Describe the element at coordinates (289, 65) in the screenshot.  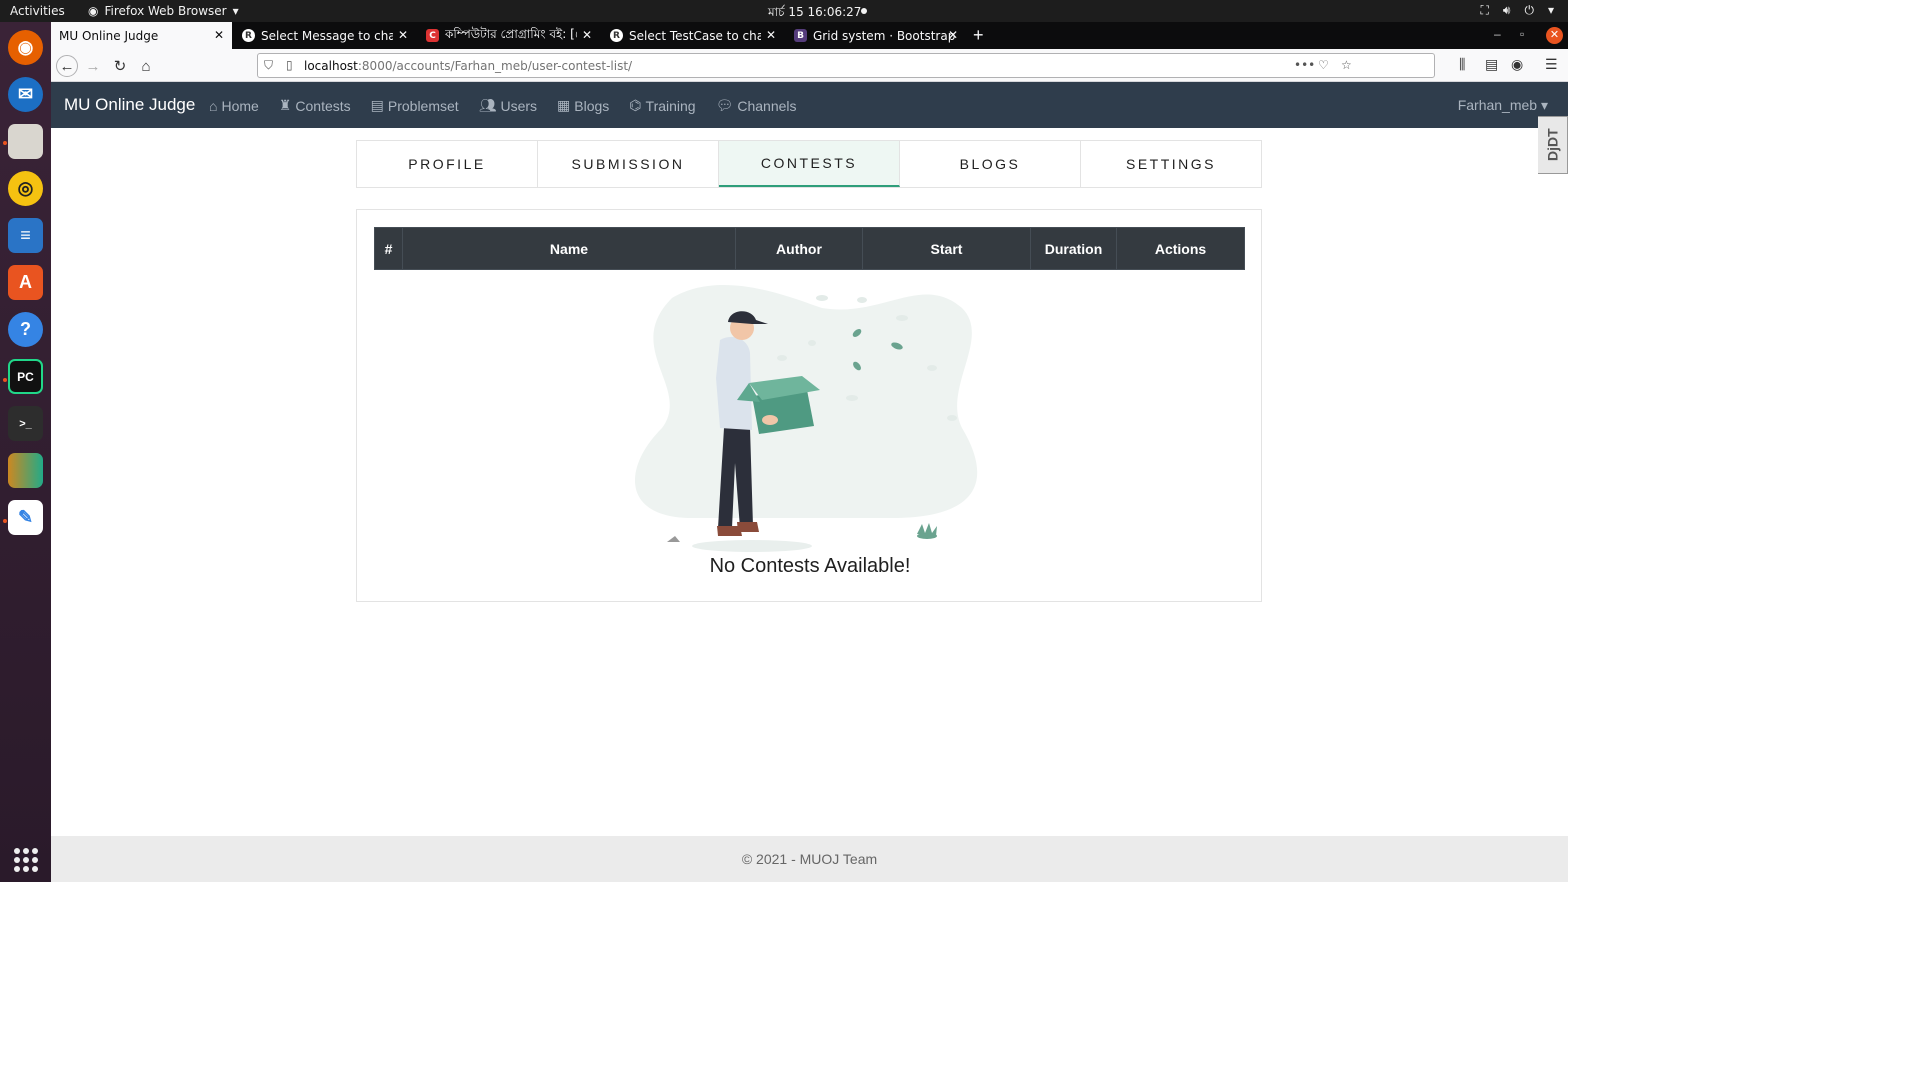
I see `page-info-icon: ▯` at that location.